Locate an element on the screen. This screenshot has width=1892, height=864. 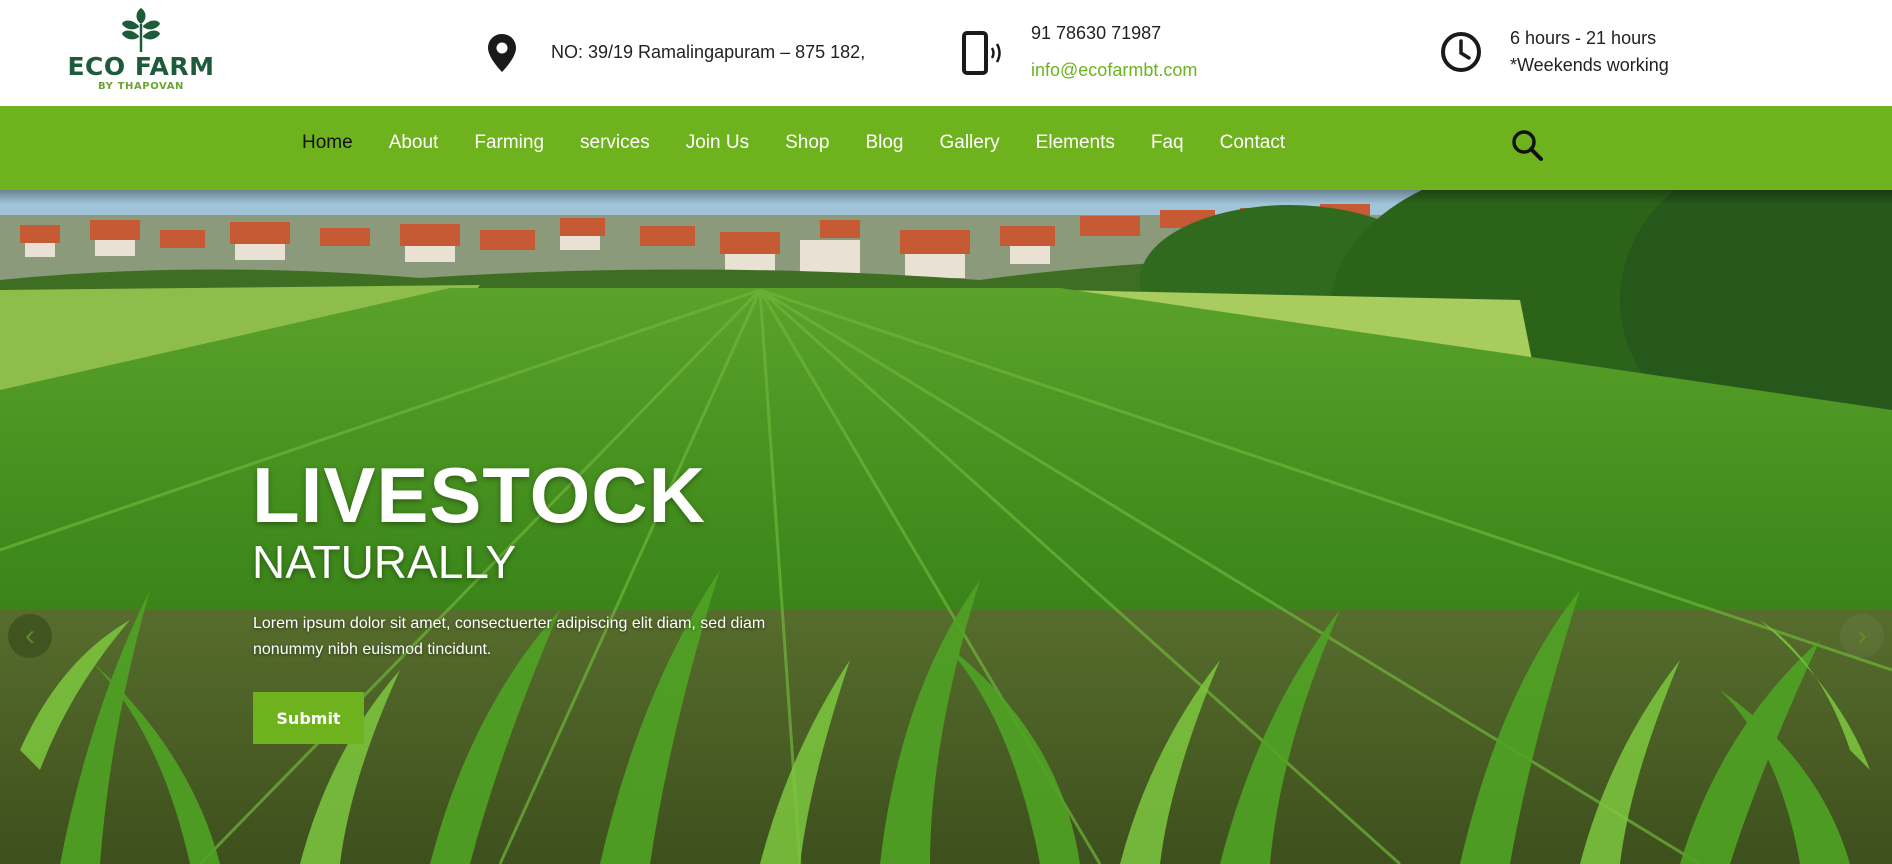
nav-item-shop: Shop is located at coordinates (807, 143).